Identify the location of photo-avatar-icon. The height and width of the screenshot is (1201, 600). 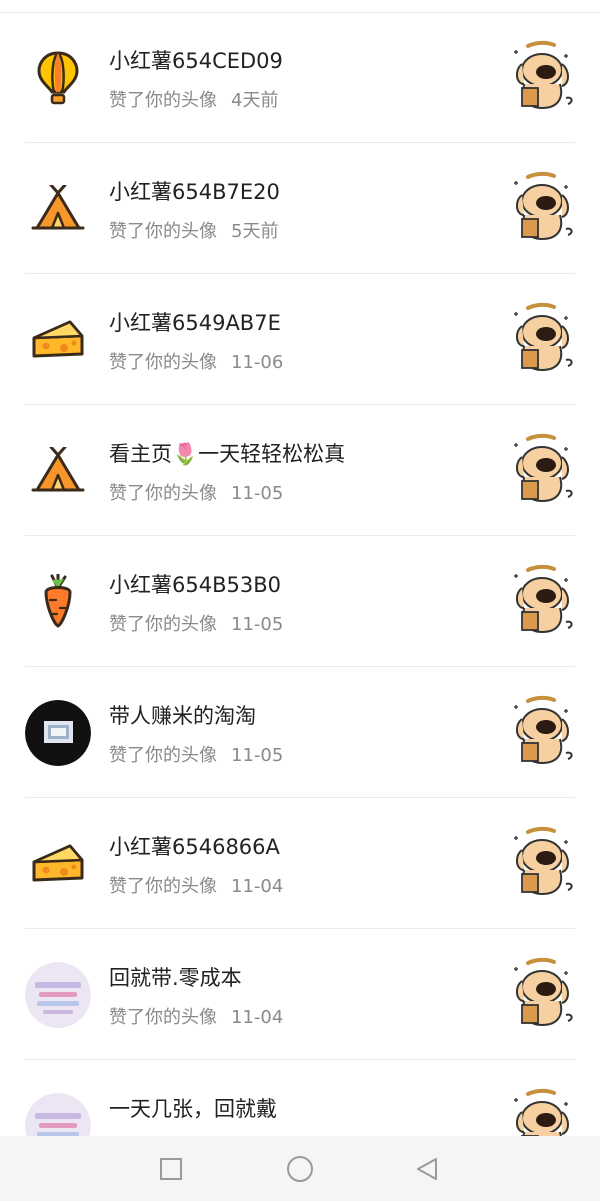
(58, 995).